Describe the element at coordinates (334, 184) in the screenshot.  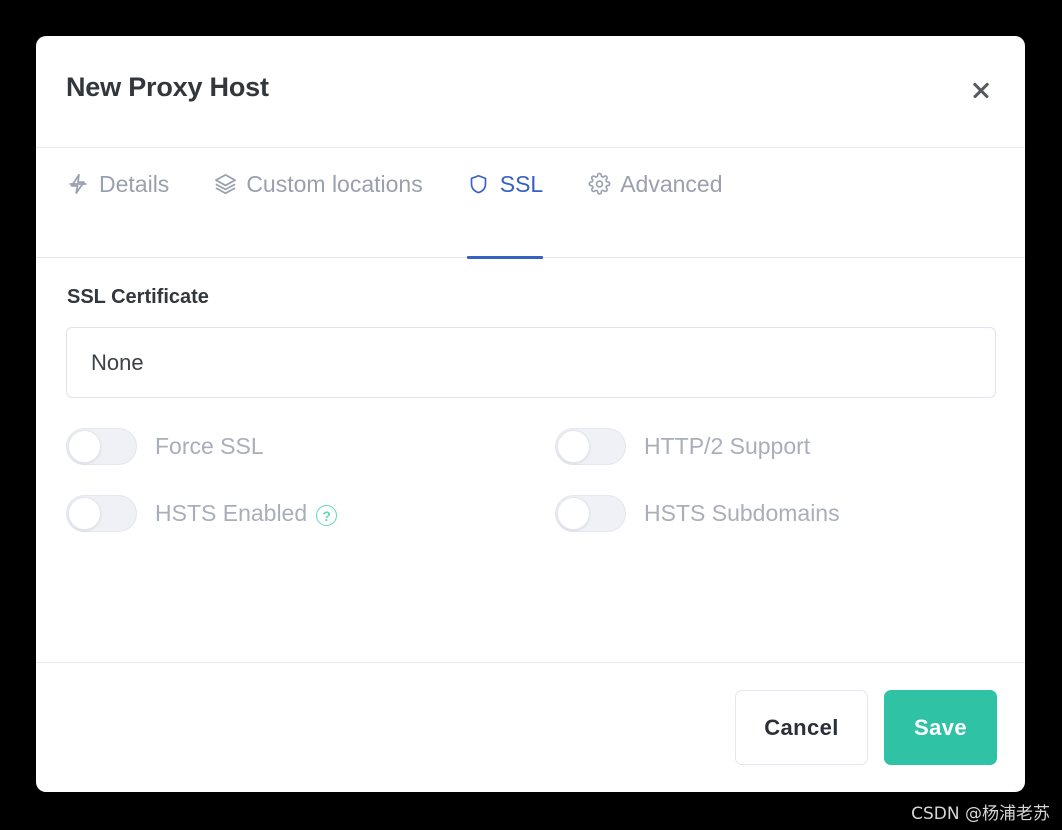
I see `tab-custom-locations-label: Custom locations` at that location.